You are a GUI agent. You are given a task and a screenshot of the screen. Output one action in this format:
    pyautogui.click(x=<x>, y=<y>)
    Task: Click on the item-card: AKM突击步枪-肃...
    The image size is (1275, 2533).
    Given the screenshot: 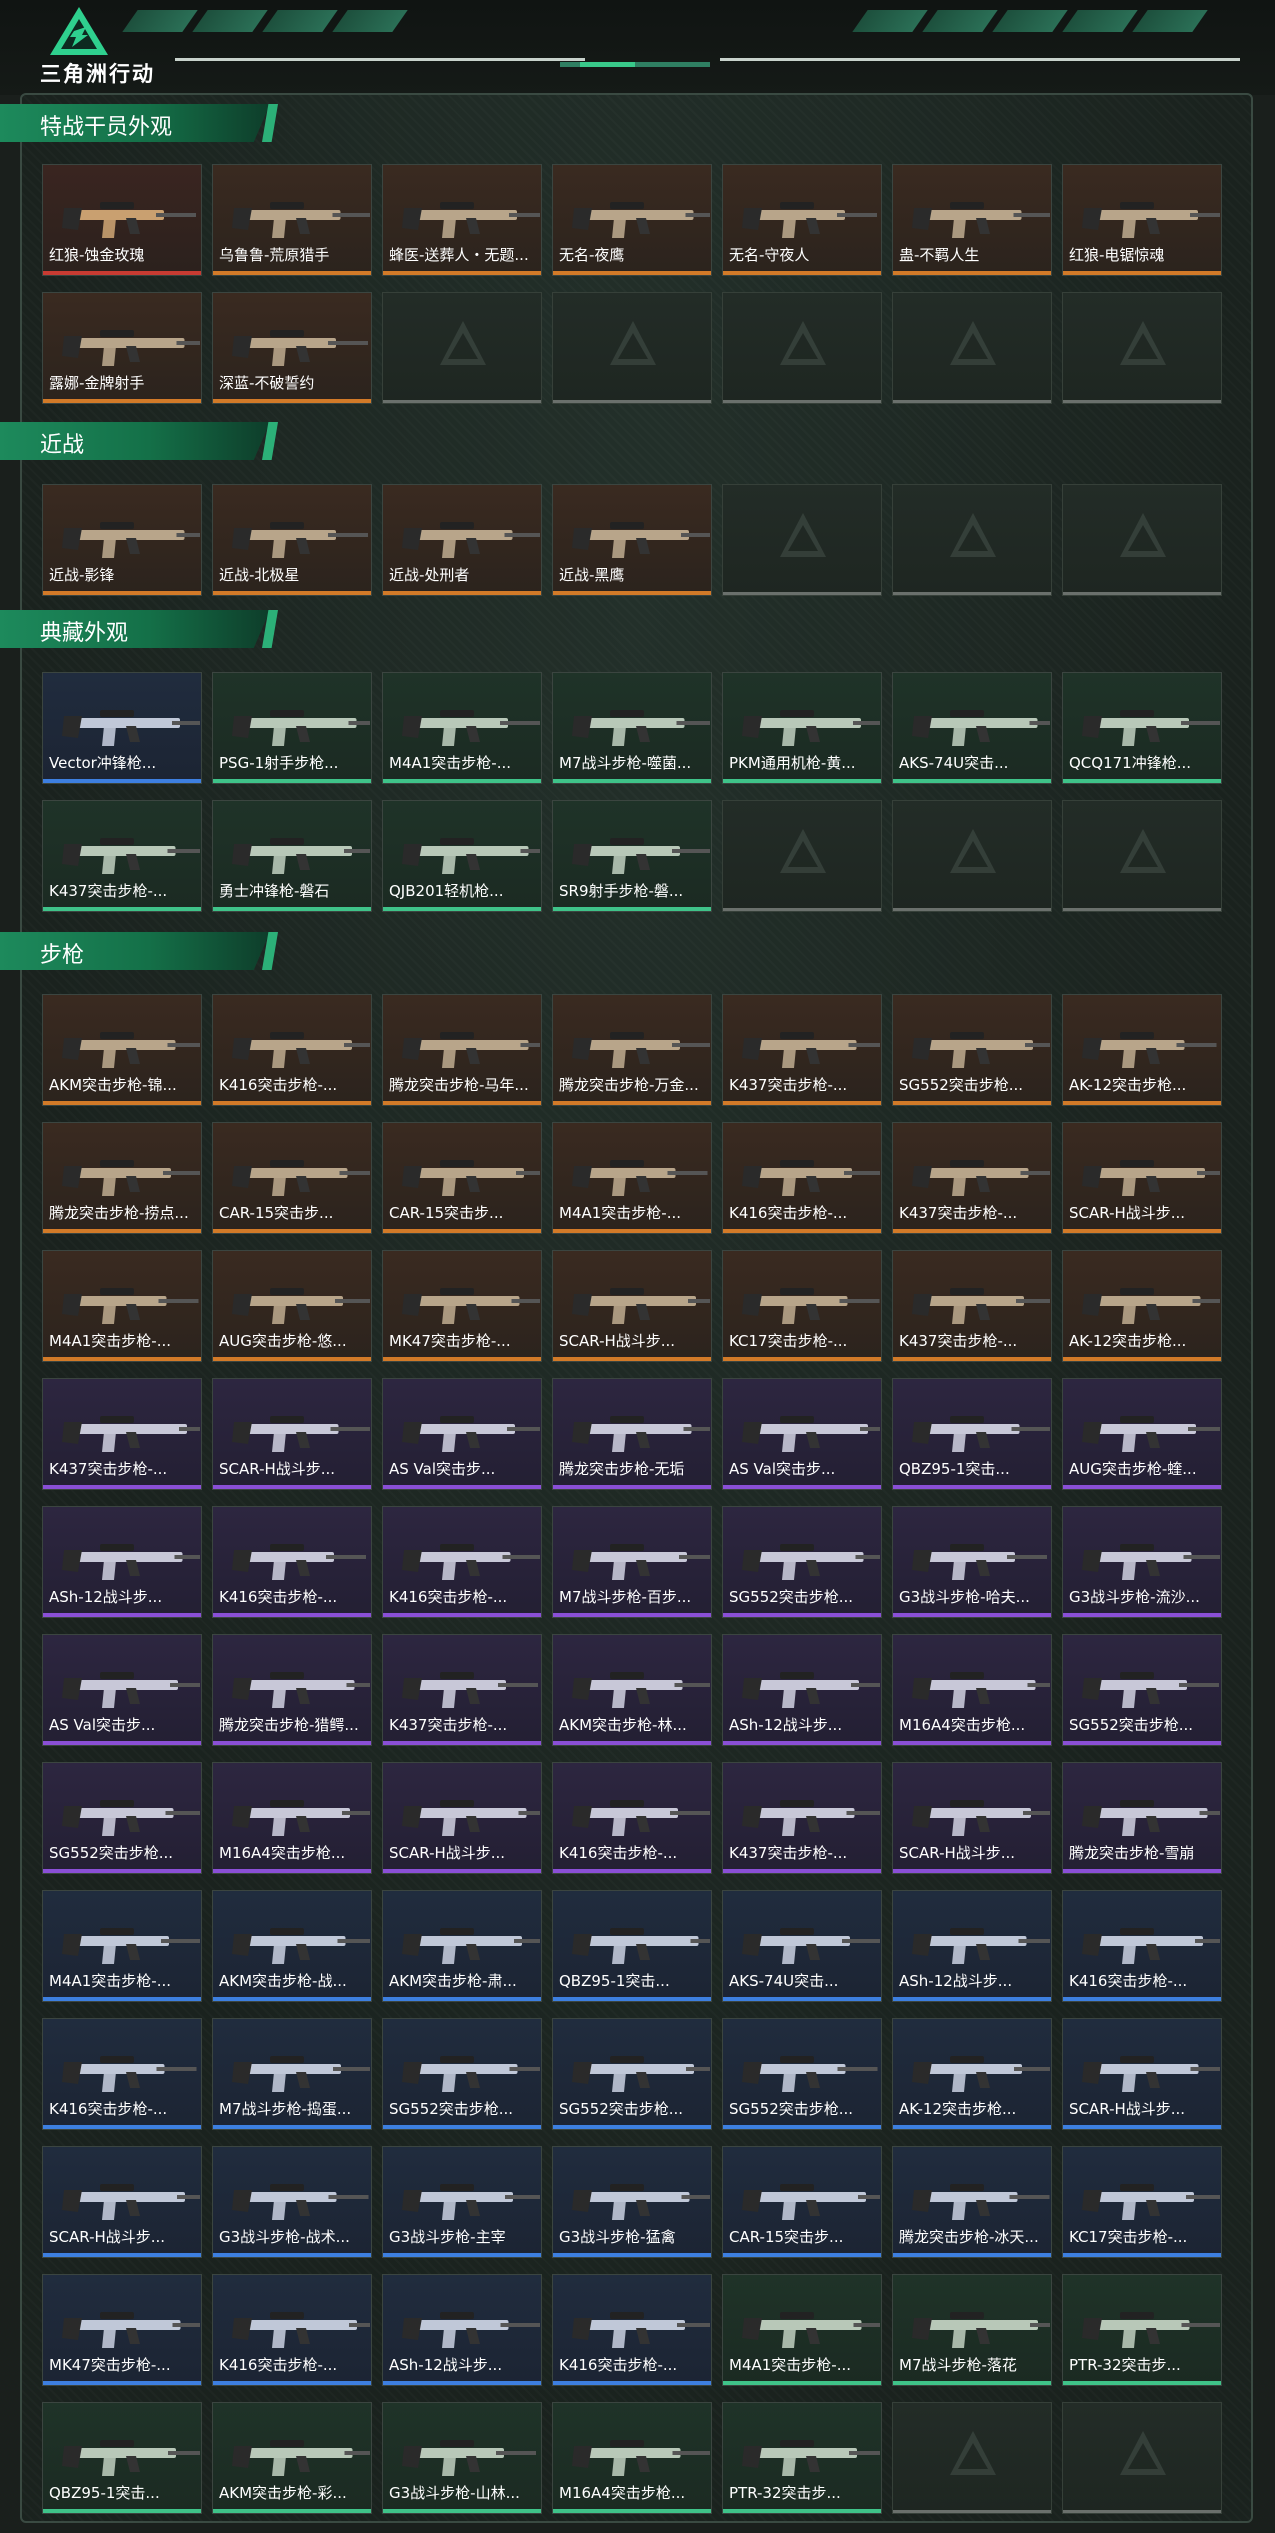 What is the action you would take?
    pyautogui.click(x=462, y=1946)
    